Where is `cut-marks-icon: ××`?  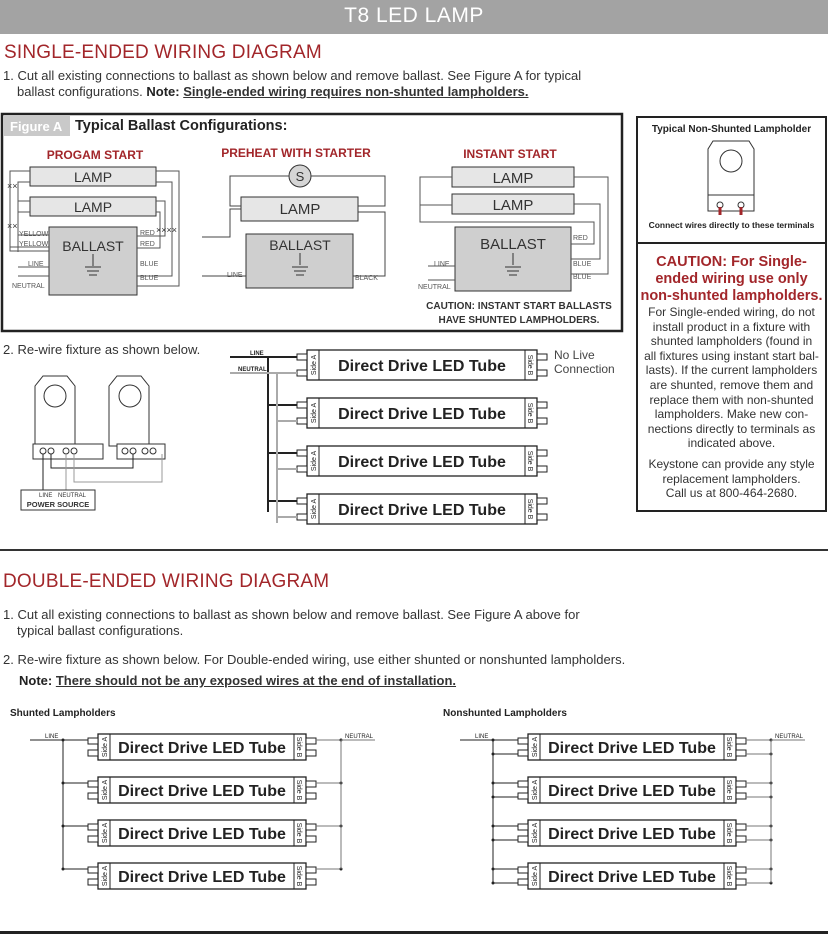
cut-marks-icon: ×× is located at coordinates (12, 226).